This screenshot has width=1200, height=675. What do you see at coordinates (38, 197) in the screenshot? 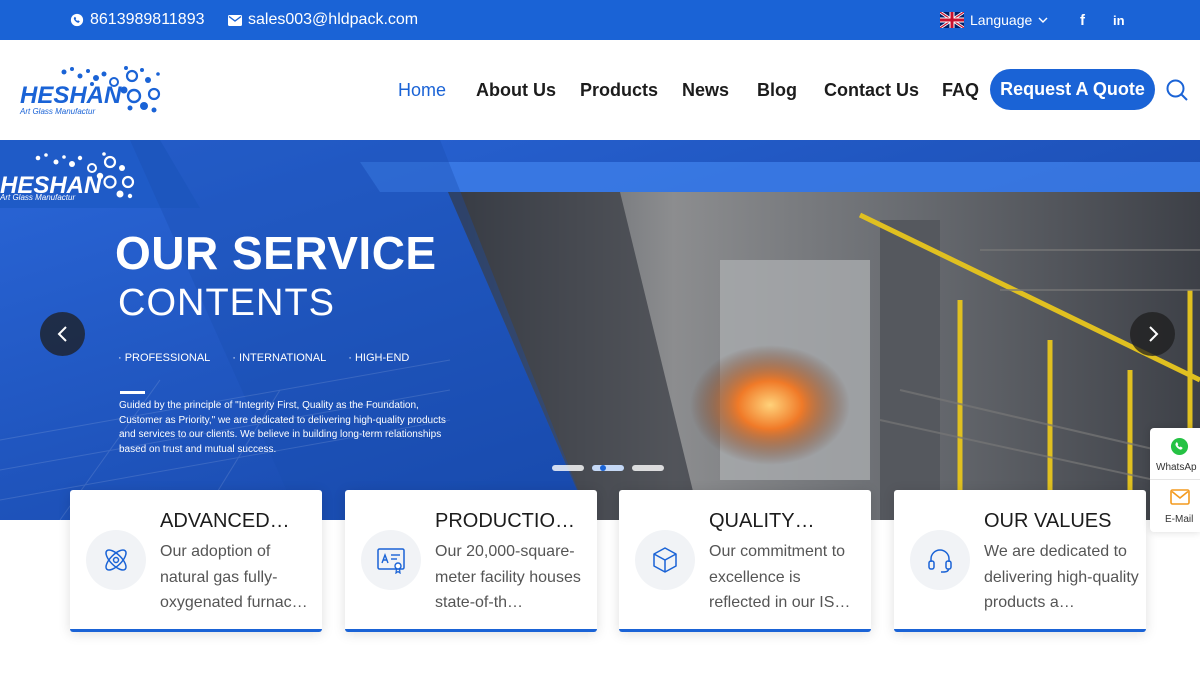
I see `hero-logo-subtitle: Art Glass Manufactur` at bounding box center [38, 197].